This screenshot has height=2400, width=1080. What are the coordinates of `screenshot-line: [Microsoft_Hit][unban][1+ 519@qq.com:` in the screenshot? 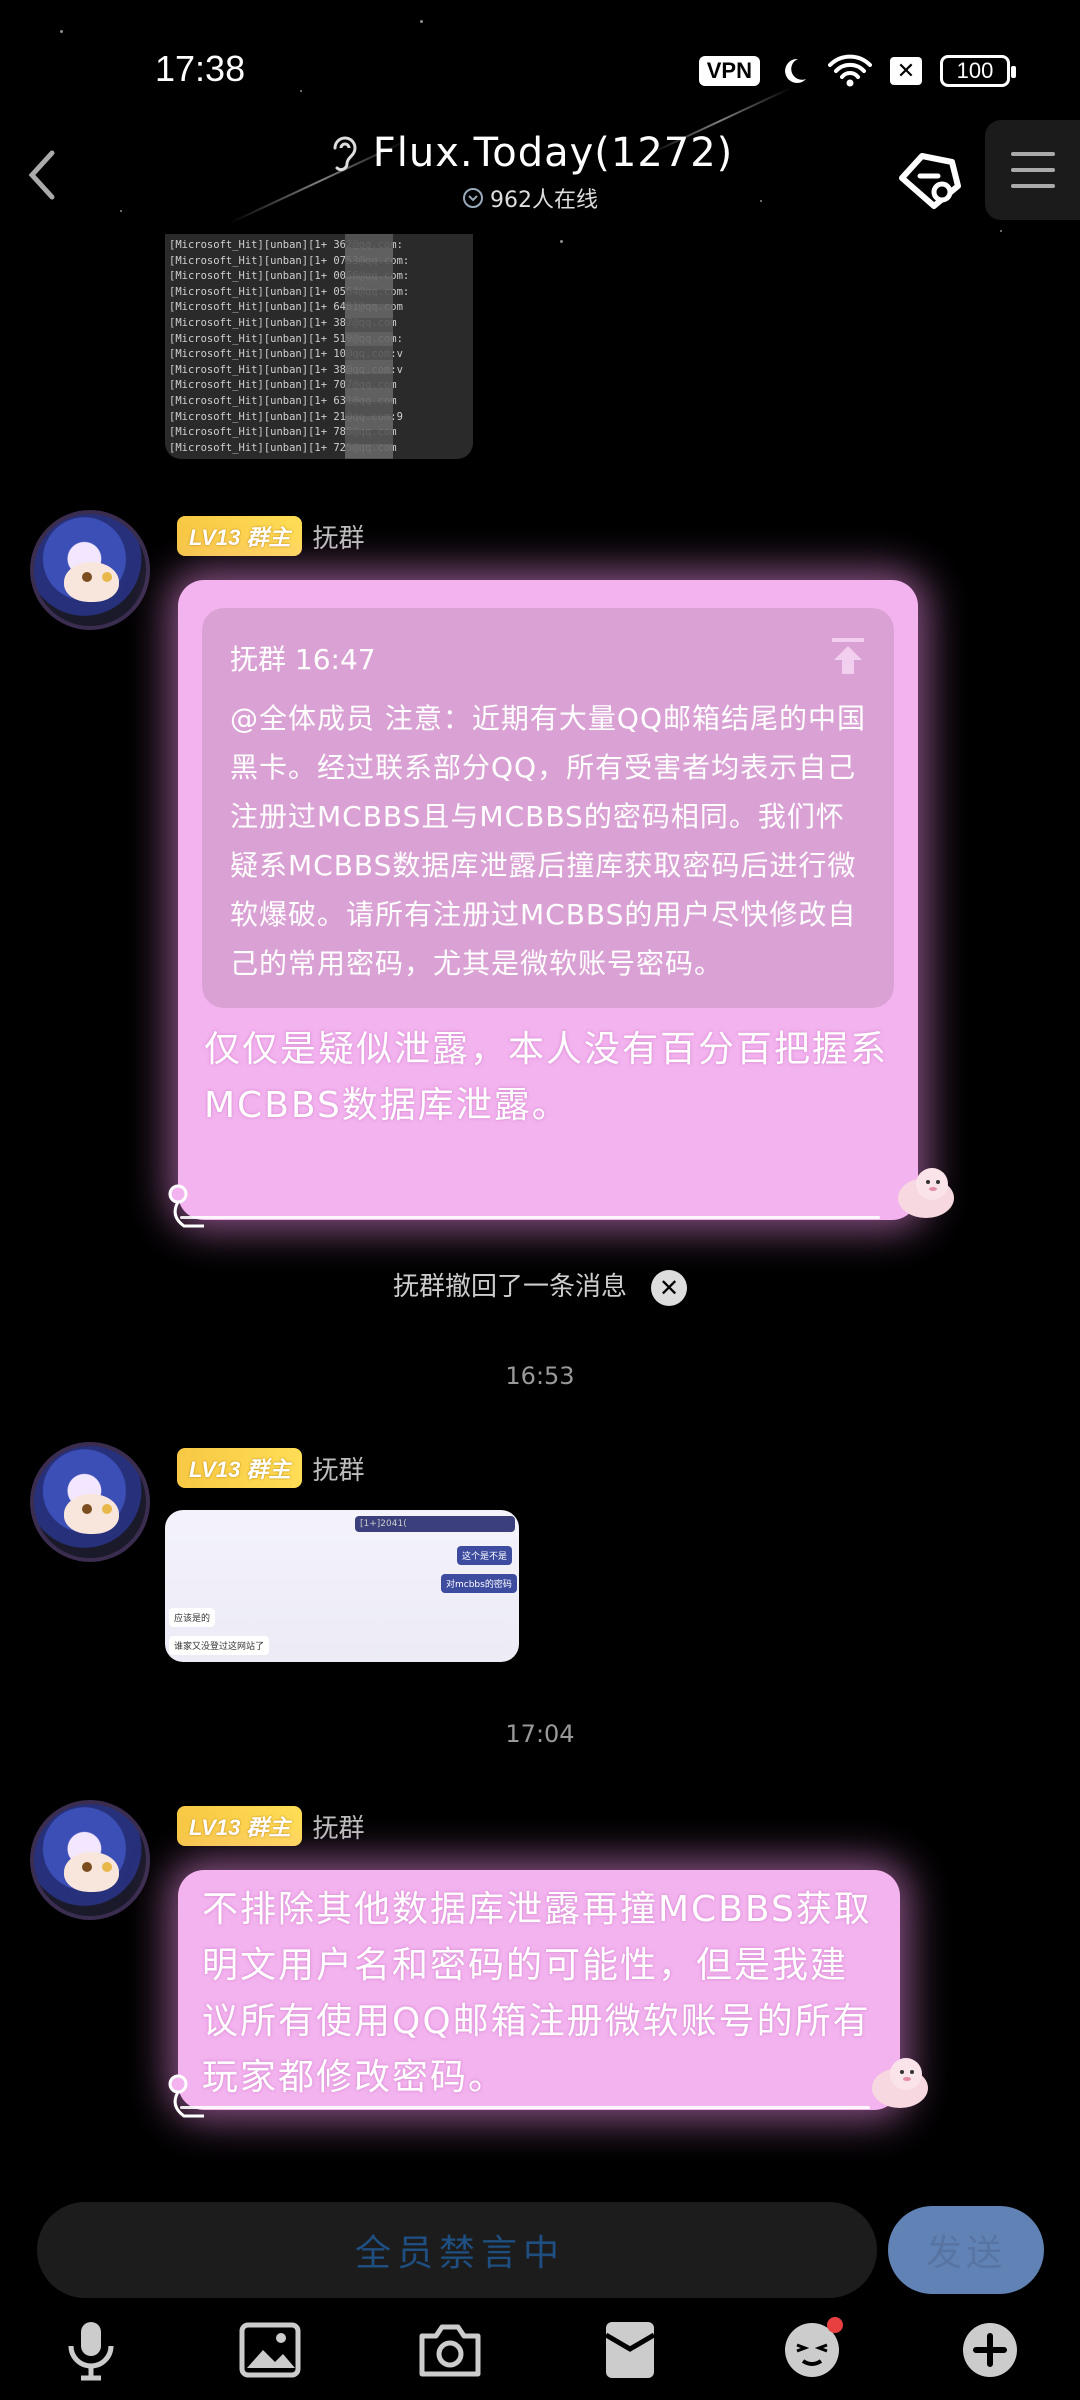 It's located at (286, 338).